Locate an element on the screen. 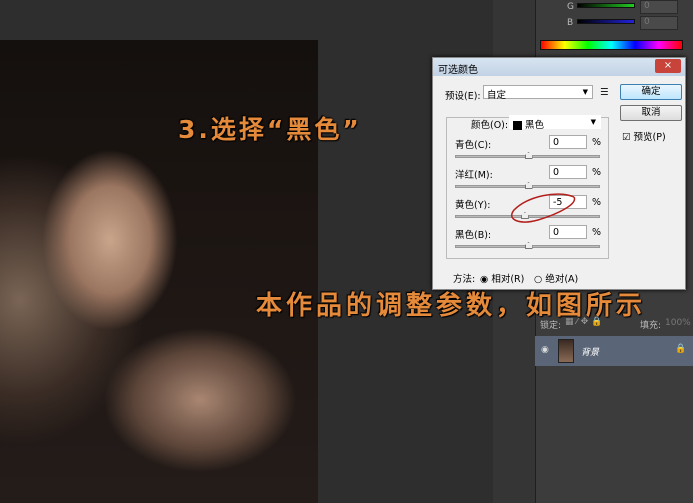  layer-row-background: ◉ 背景 🔒 is located at coordinates (614, 351).